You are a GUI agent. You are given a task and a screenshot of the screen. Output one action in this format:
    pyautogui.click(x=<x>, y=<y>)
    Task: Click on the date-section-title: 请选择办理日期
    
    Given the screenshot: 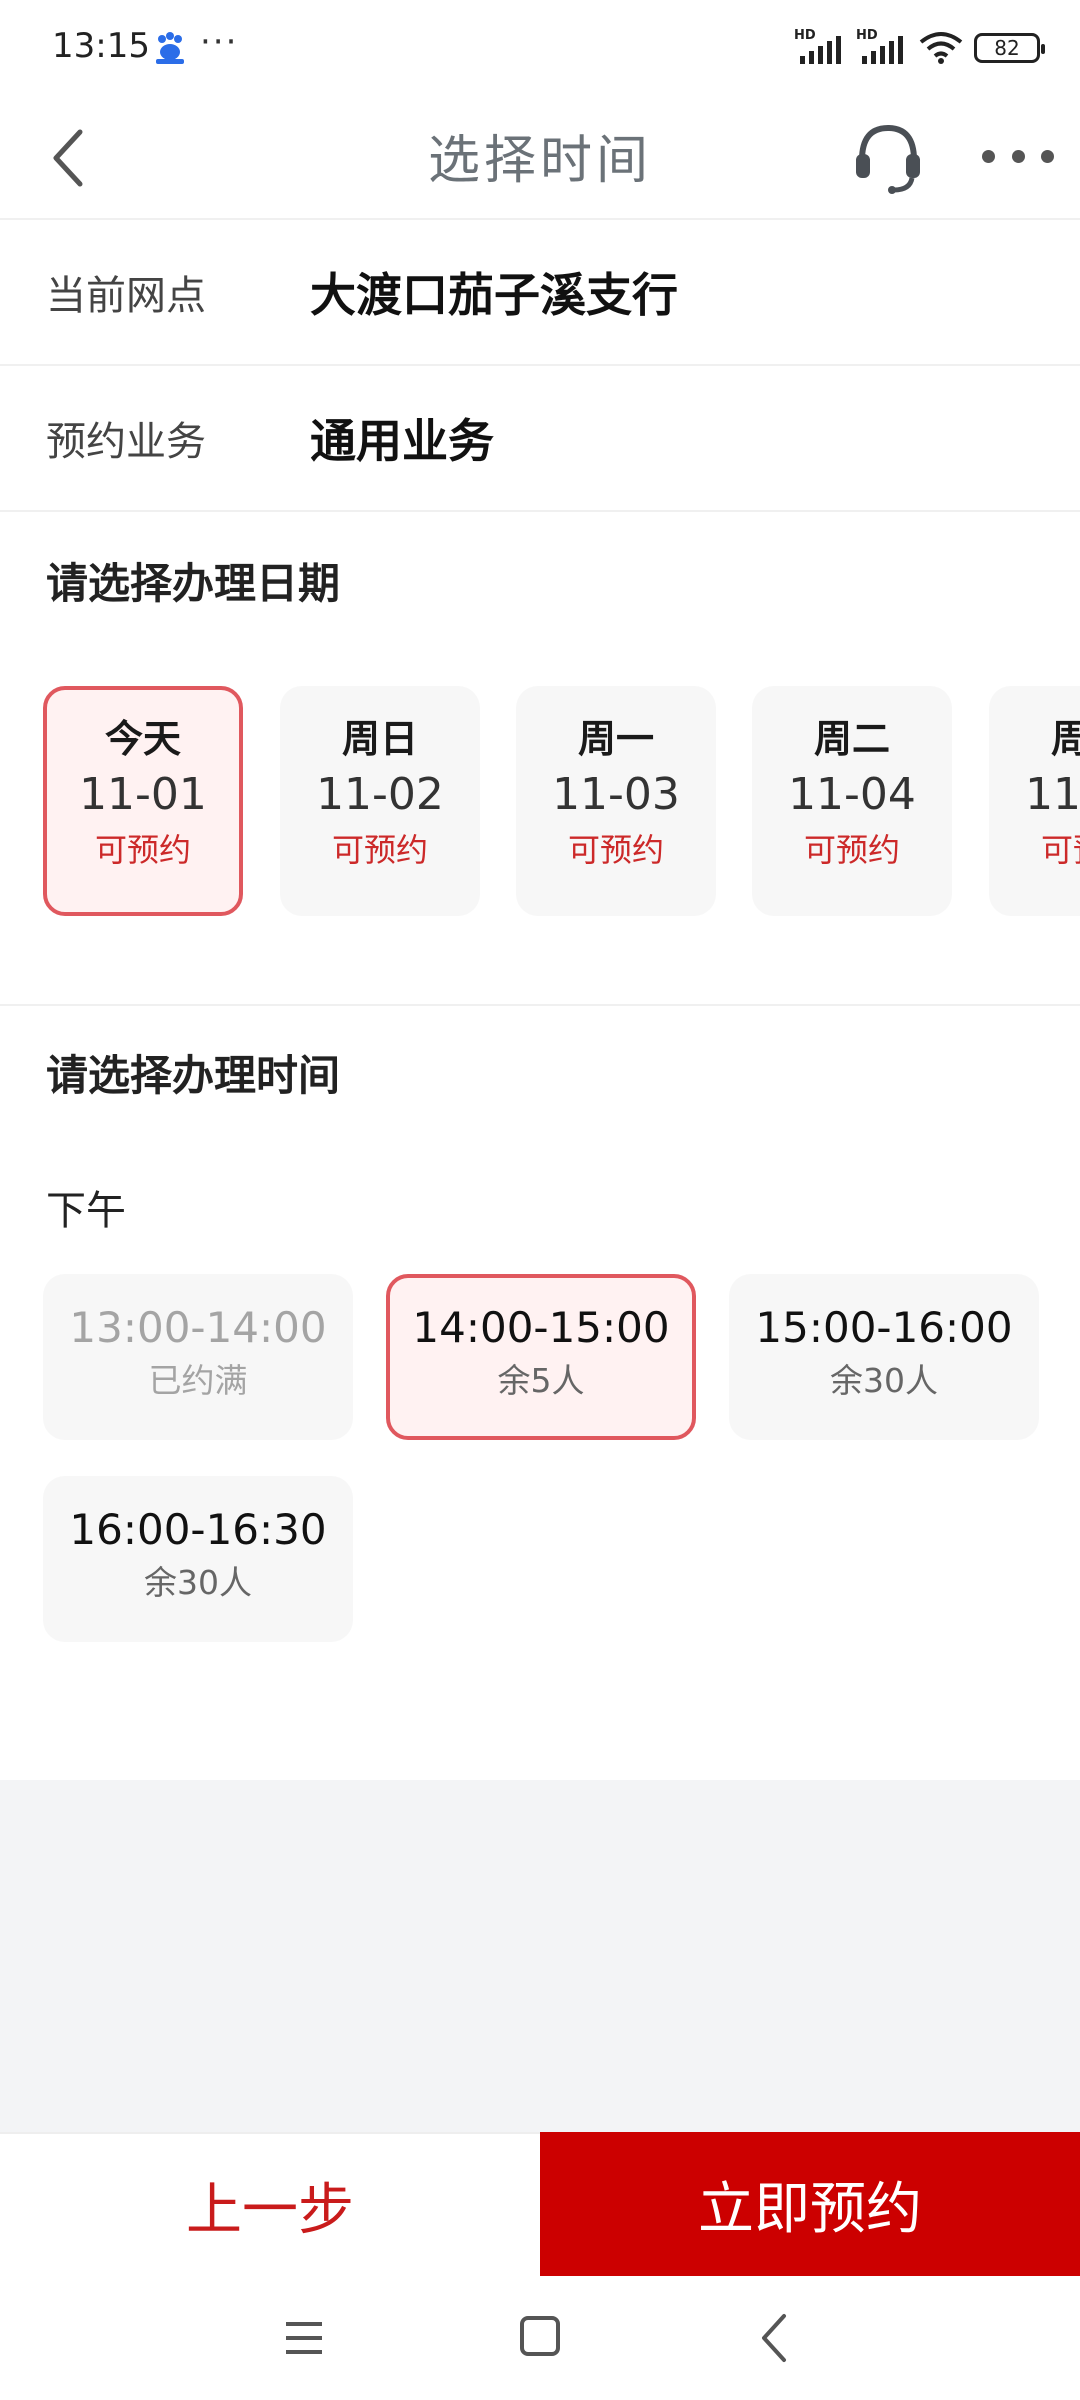 What is the action you would take?
    pyautogui.click(x=193, y=583)
    